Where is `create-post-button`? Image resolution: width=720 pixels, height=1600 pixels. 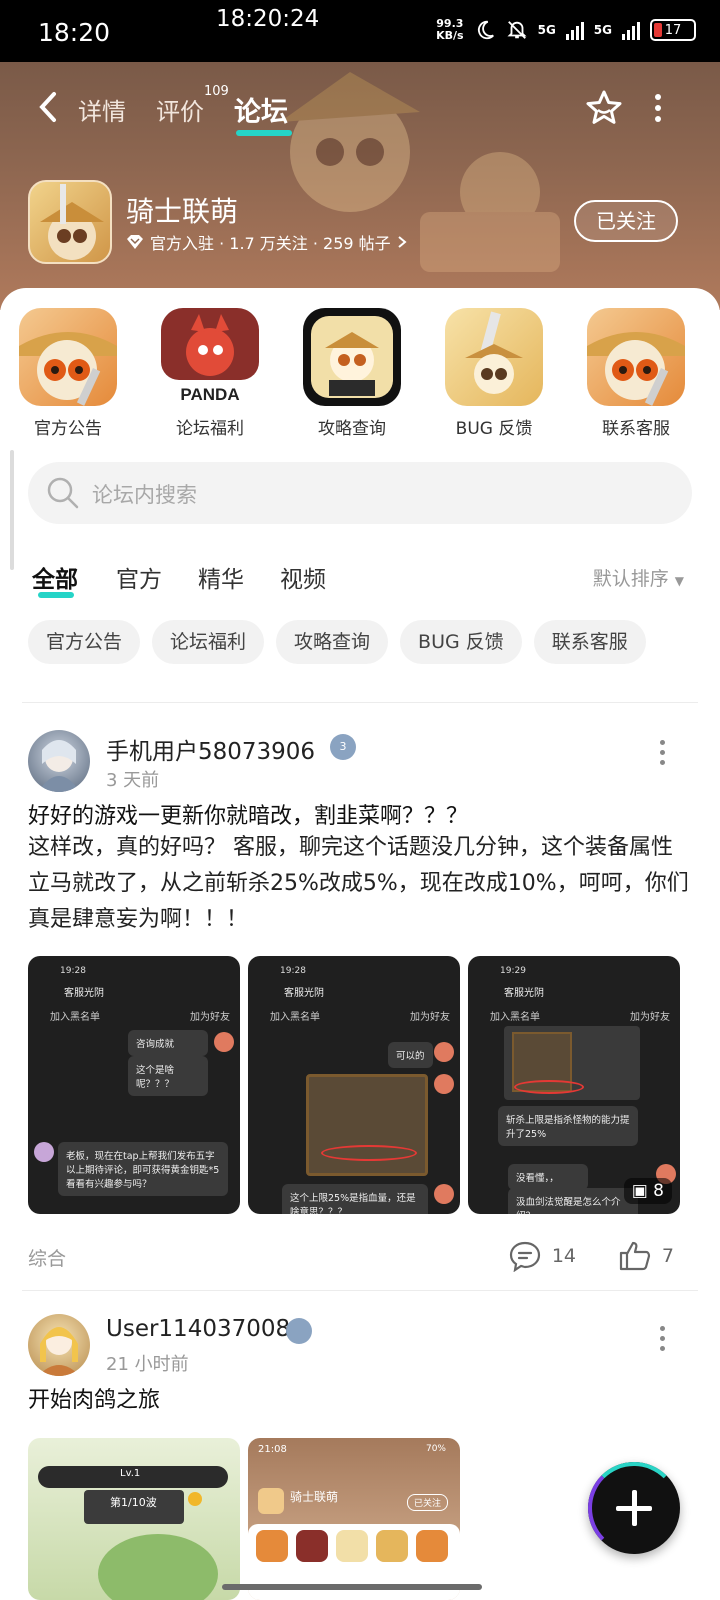 create-post-button is located at coordinates (634, 1508).